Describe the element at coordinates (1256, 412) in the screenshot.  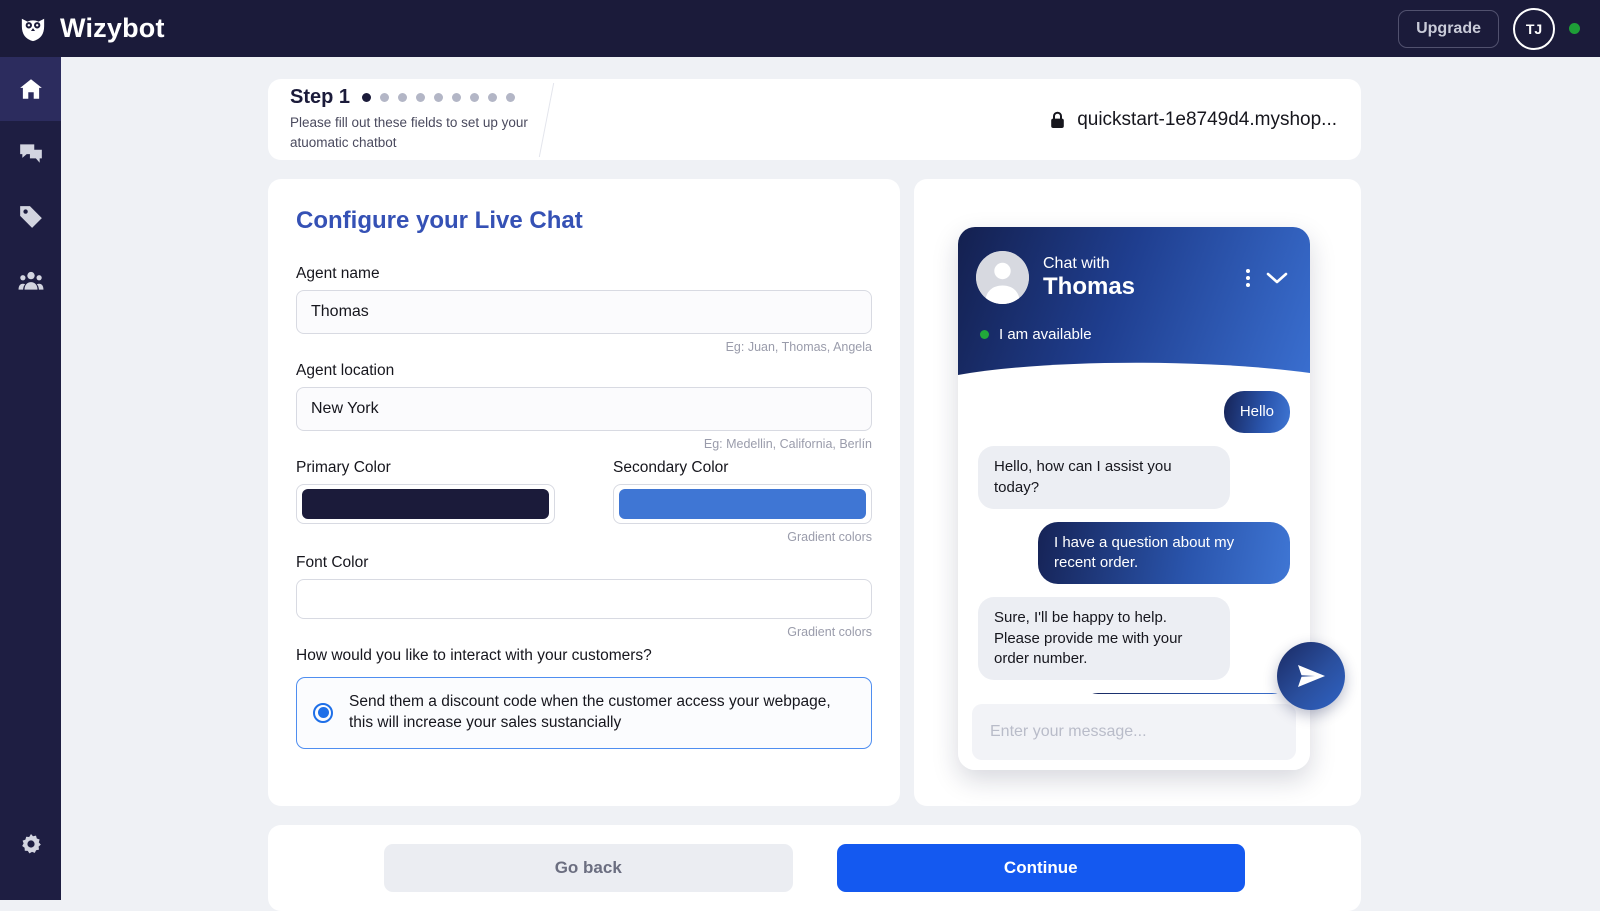
I see `message-bubble-user: Hello` at that location.